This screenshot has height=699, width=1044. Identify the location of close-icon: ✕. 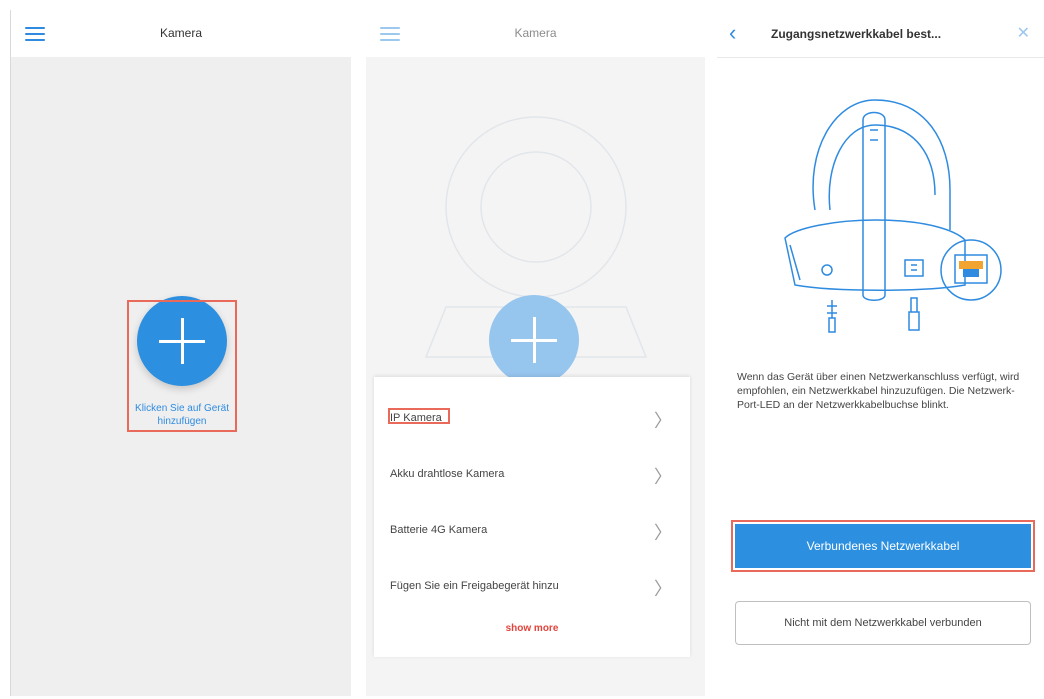
(1023, 33).